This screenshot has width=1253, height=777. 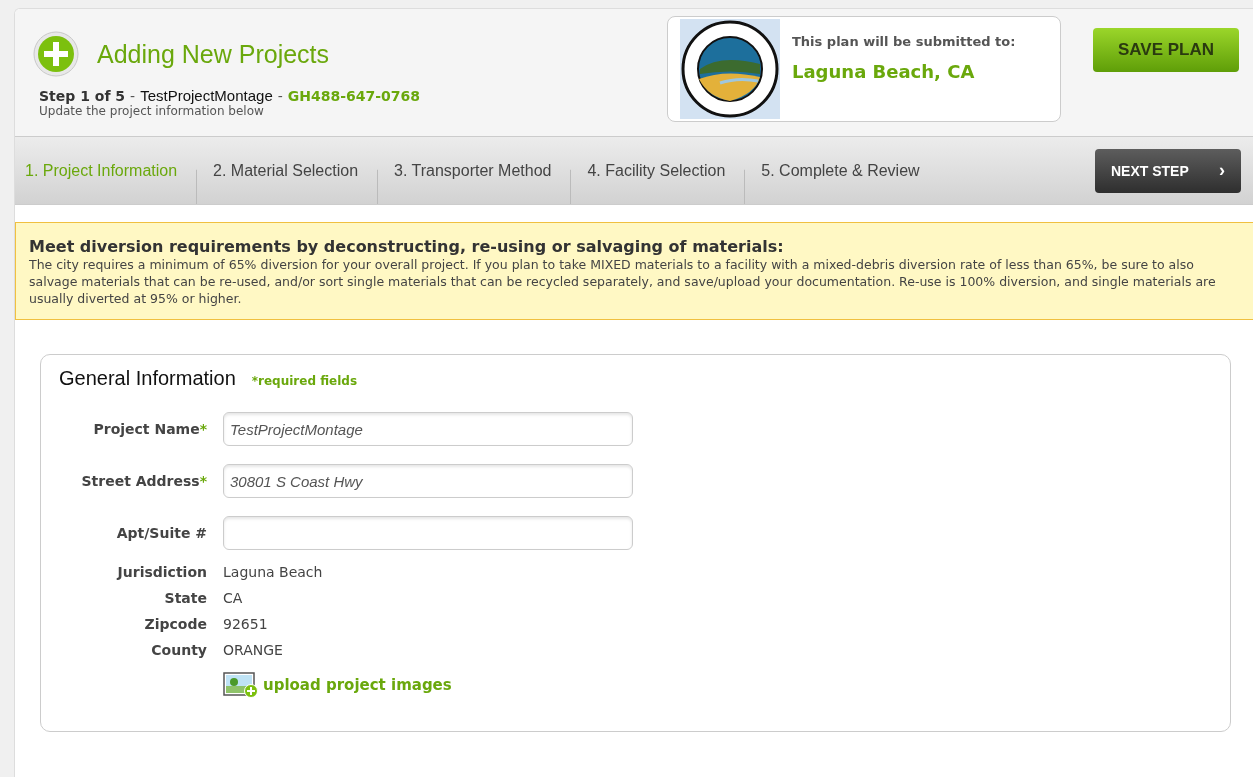 I want to click on notice-title: Meet diversion requirements by deconstructing, re-using or salvaging of materials:, so click(x=407, y=246).